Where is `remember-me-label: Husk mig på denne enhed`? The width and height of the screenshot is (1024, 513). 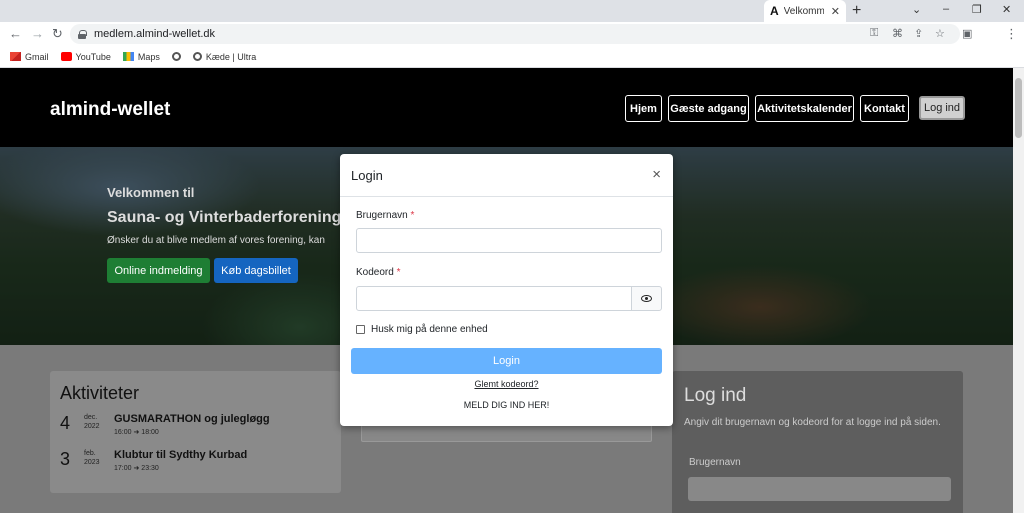
remember-me-label: Husk mig på denne enhed is located at coordinates (429, 329).